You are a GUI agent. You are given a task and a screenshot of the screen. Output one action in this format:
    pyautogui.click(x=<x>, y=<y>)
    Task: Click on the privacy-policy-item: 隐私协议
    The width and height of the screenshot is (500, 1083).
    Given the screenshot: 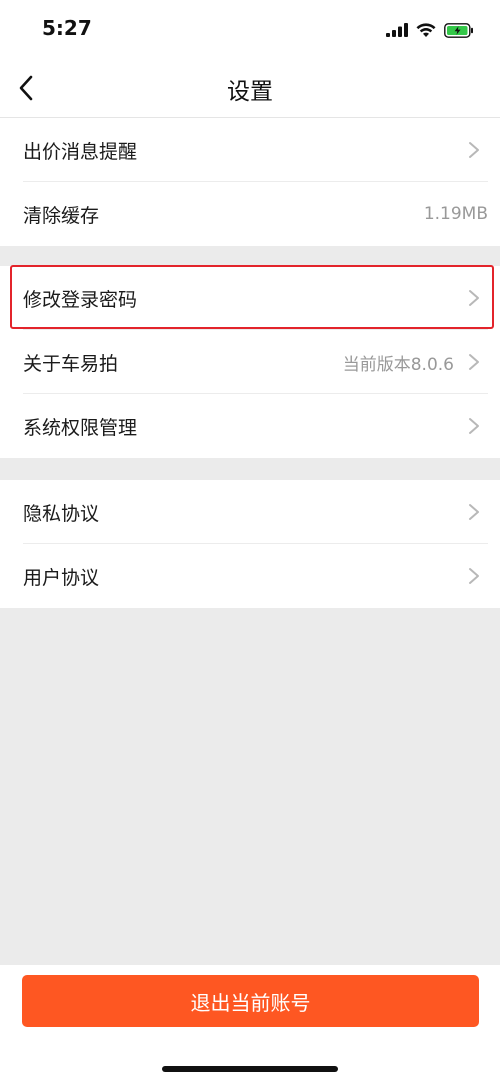 What is the action you would take?
    pyautogui.click(x=250, y=512)
    